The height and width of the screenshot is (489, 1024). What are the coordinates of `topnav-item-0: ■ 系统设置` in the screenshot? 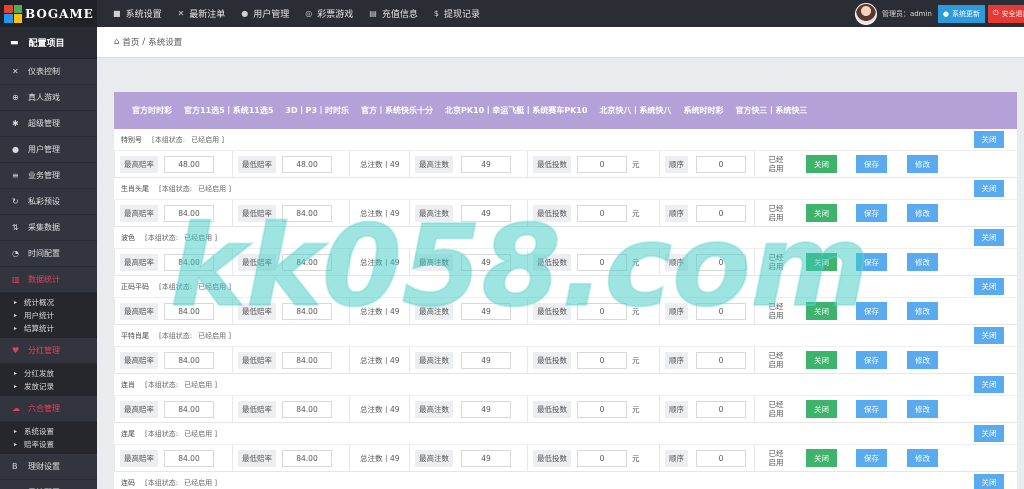 It's located at (137, 13).